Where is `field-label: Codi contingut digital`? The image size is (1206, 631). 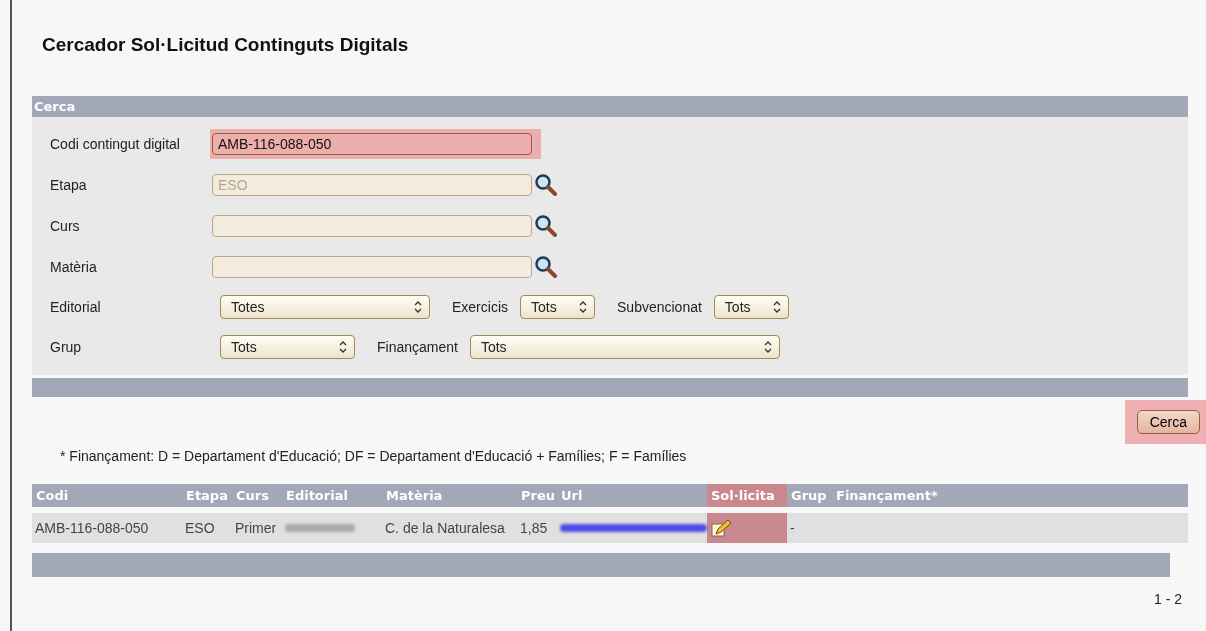
field-label: Codi contingut digital is located at coordinates (115, 143).